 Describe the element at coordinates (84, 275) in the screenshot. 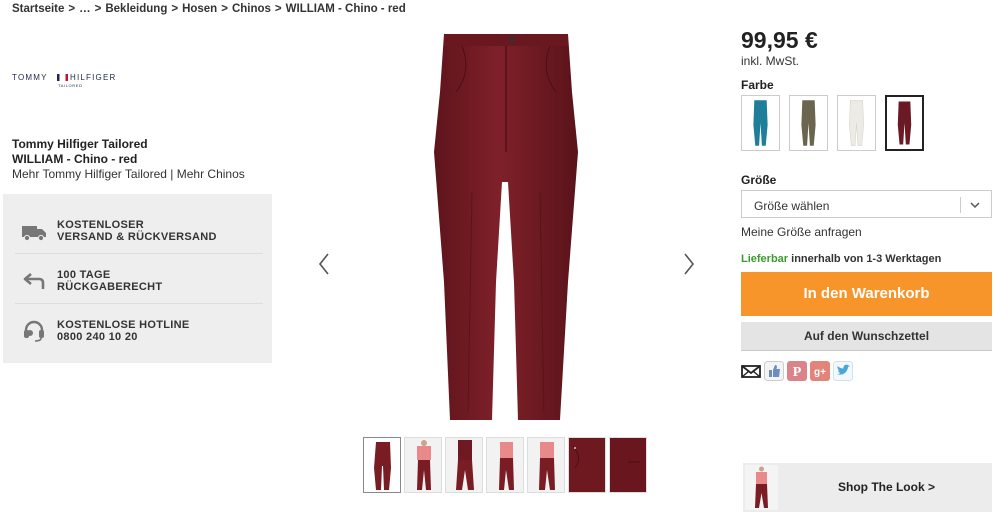

I see `perk-line1: 100 TAGE` at that location.